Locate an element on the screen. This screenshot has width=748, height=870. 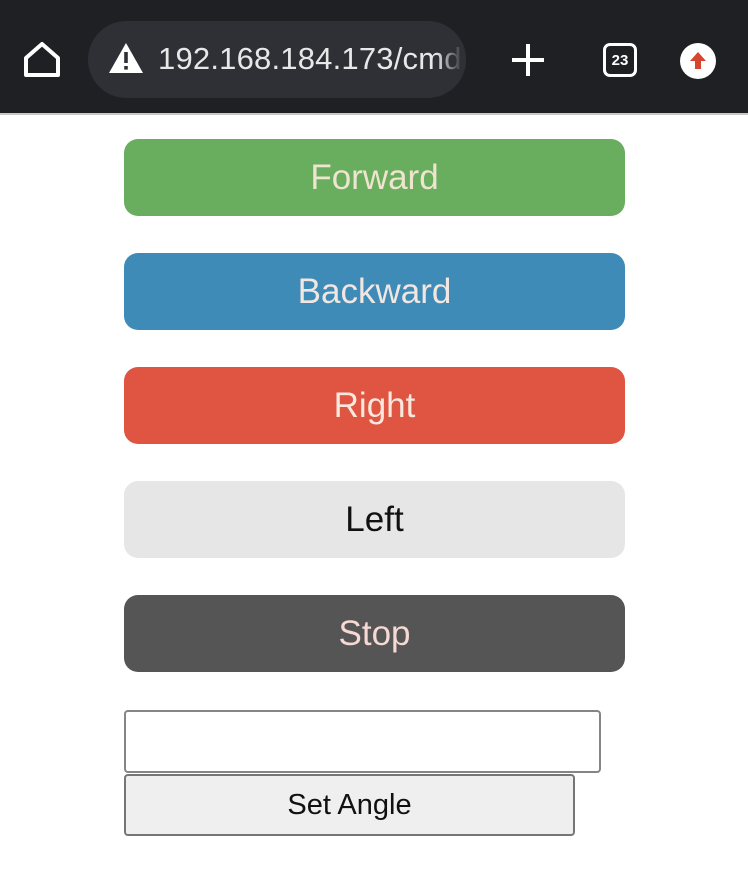
update-button is located at coordinates (698, 61).